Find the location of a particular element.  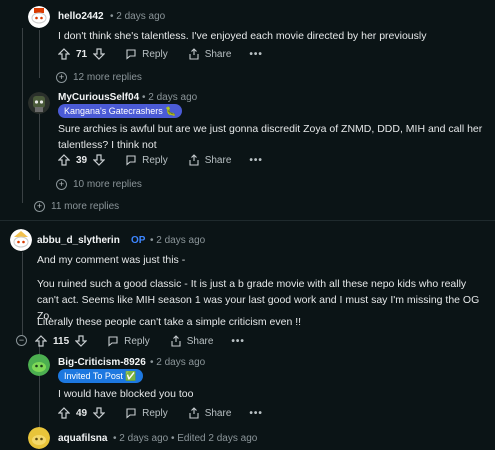

comment-username: hello2442 is located at coordinates (81, 16).